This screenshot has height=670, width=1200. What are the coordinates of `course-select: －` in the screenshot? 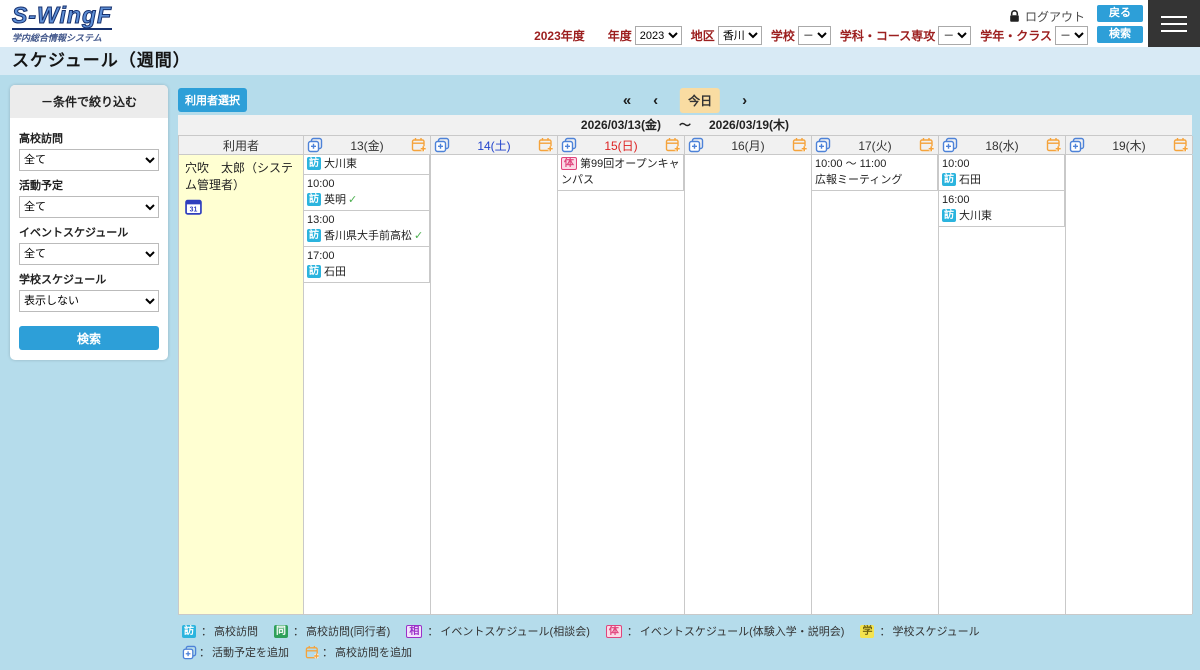 It's located at (955, 35).